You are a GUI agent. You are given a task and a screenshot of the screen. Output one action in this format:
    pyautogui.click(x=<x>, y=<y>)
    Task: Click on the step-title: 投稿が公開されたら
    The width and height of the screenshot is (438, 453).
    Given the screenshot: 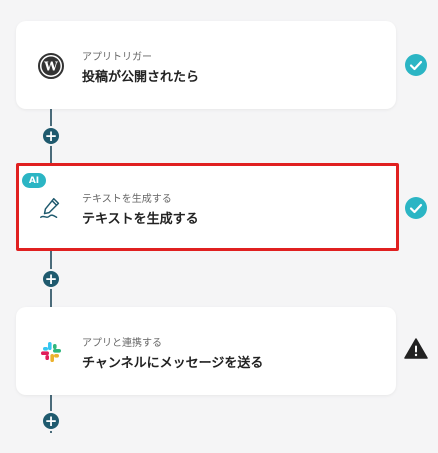 What is the action you would take?
    pyautogui.click(x=141, y=77)
    